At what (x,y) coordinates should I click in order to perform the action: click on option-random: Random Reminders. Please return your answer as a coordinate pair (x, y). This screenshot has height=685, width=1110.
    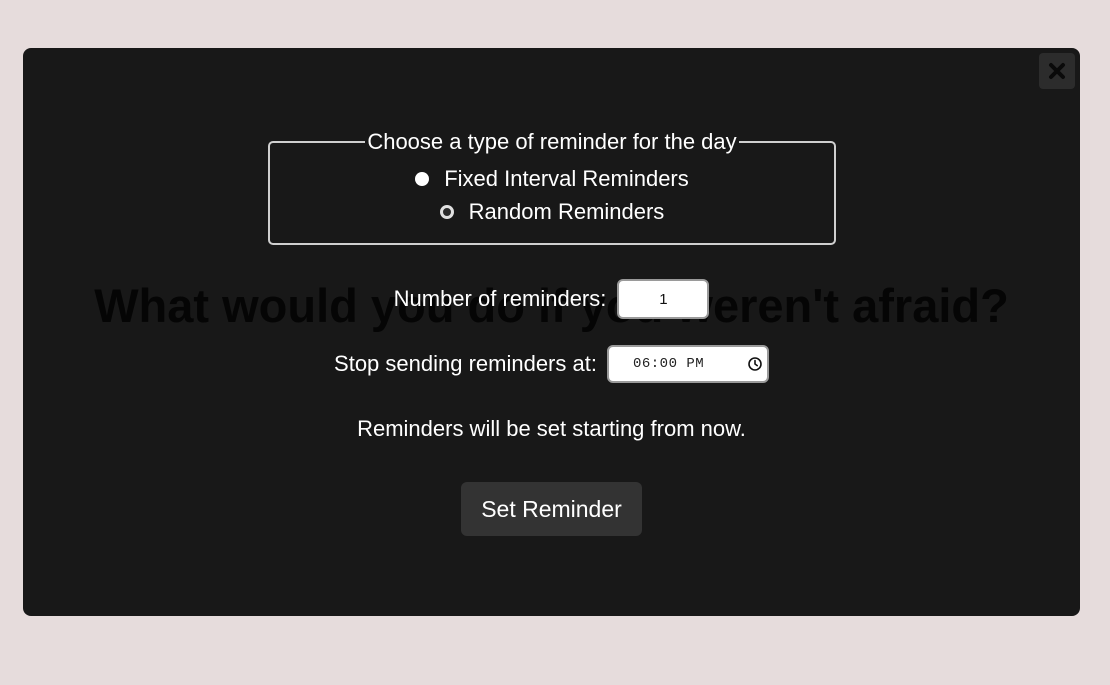
    Looking at the image, I should click on (552, 212).